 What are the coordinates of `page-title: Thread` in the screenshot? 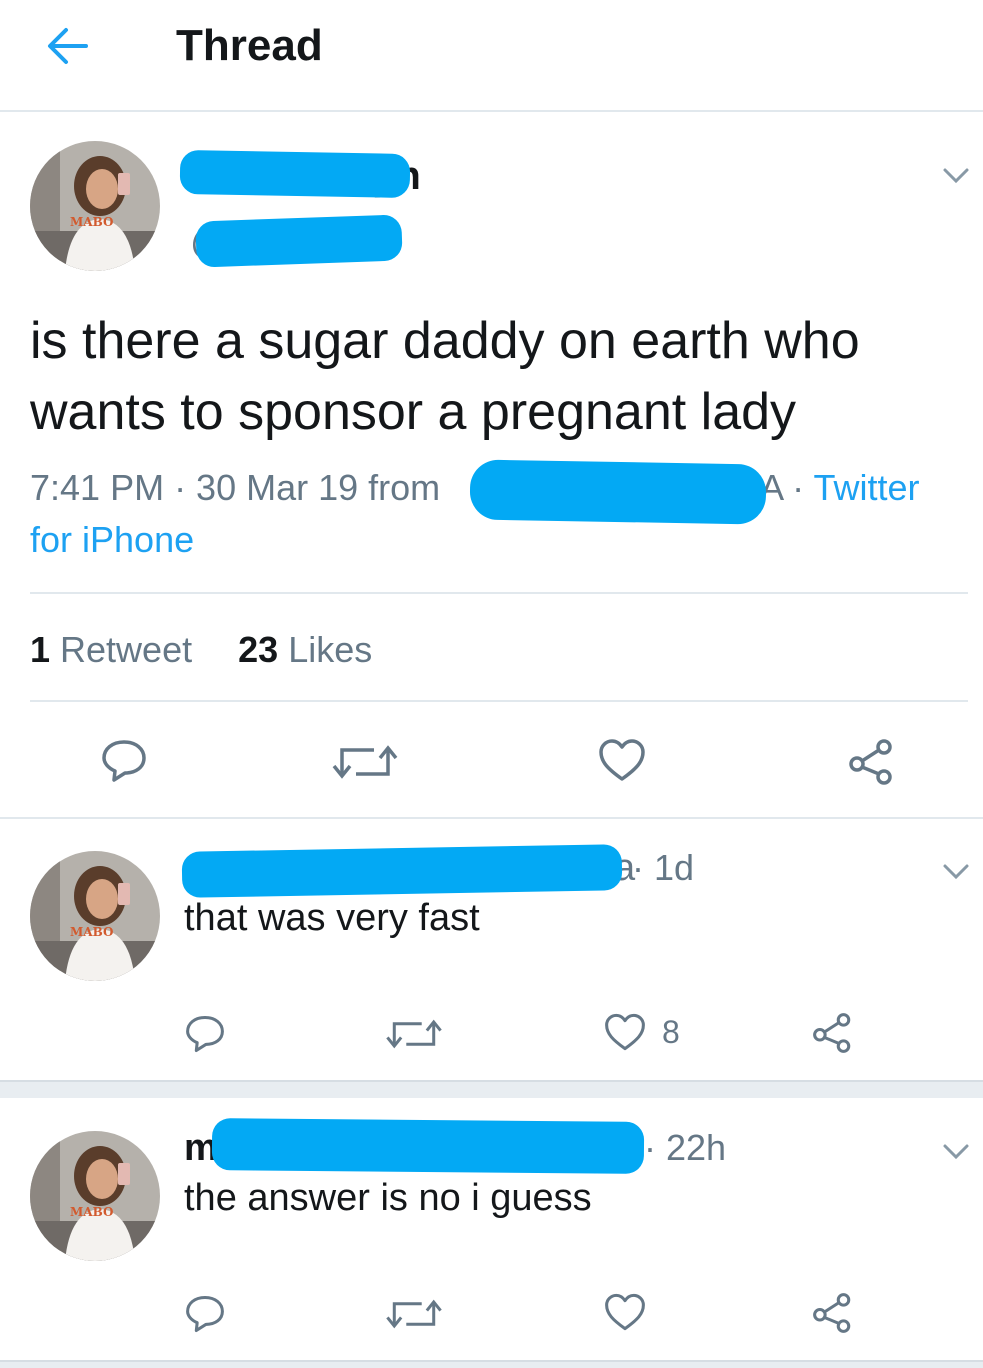 It's located at (249, 45).